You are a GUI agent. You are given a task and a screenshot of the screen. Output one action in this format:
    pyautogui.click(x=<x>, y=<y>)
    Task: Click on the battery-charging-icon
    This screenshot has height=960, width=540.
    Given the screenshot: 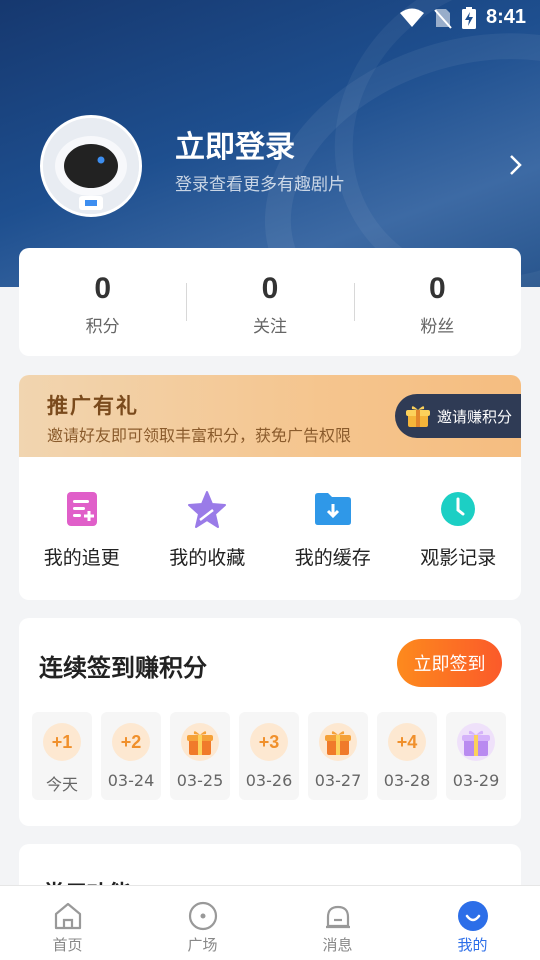 What is the action you would take?
    pyautogui.click(x=468, y=17)
    